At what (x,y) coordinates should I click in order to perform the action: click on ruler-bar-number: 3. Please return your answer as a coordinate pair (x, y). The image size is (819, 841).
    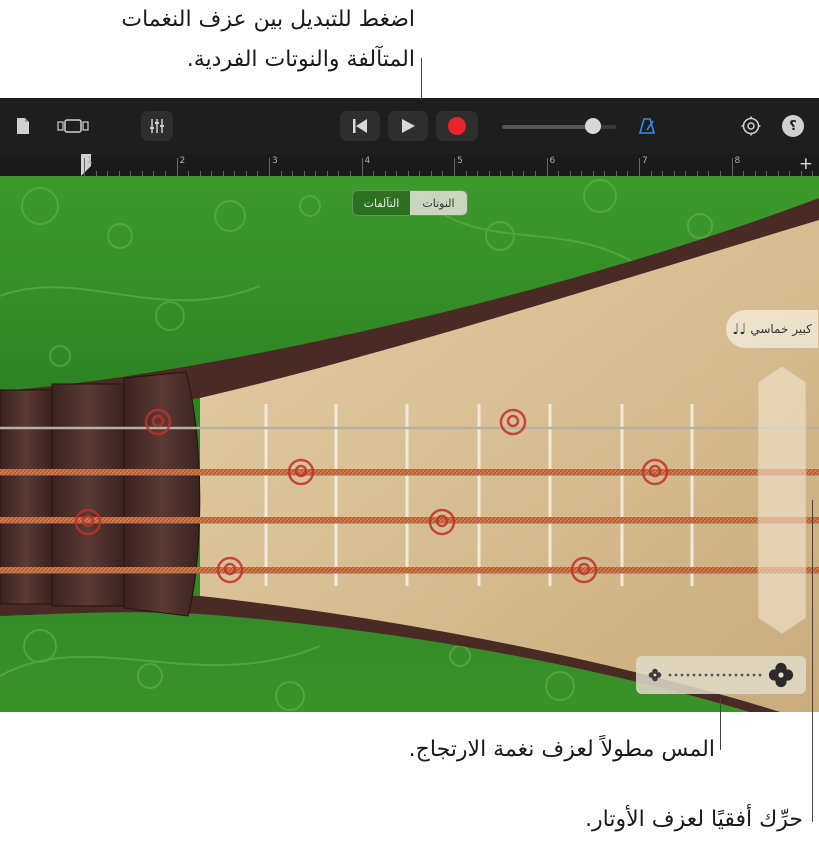
    Looking at the image, I should click on (275, 161).